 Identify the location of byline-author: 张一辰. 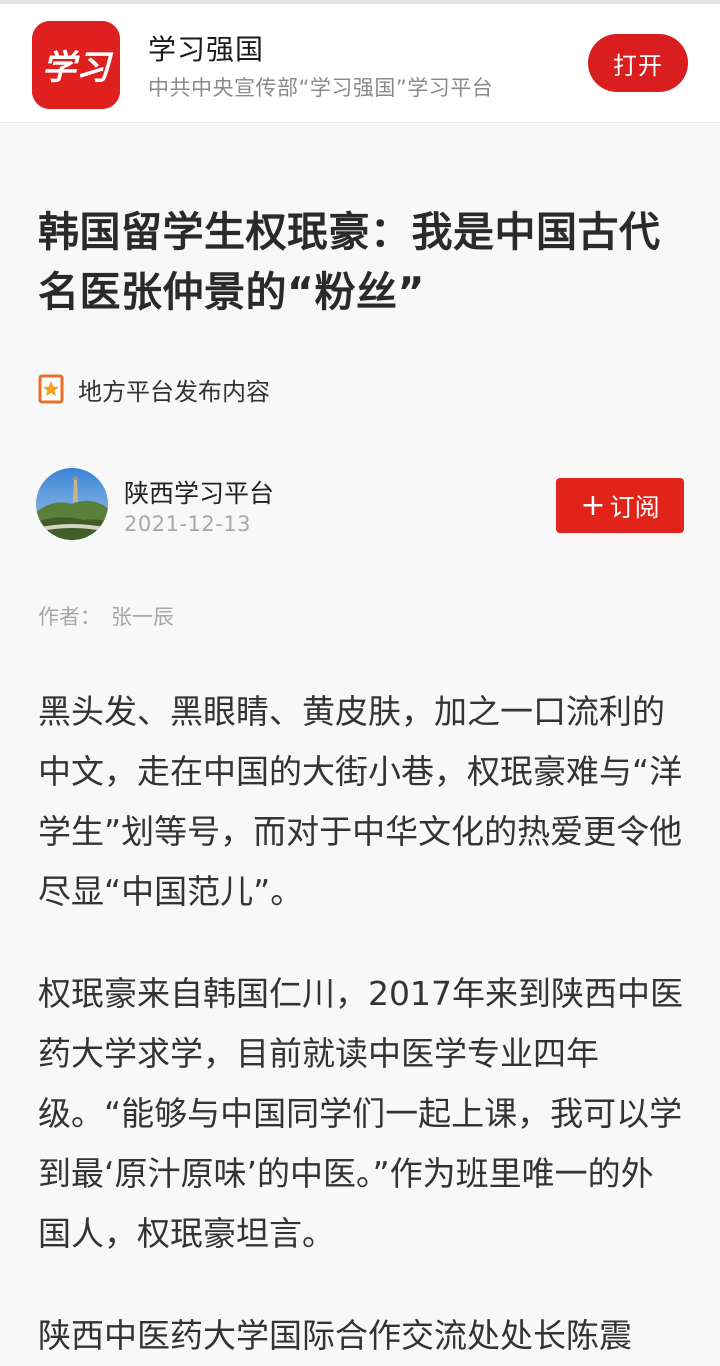
(142, 617).